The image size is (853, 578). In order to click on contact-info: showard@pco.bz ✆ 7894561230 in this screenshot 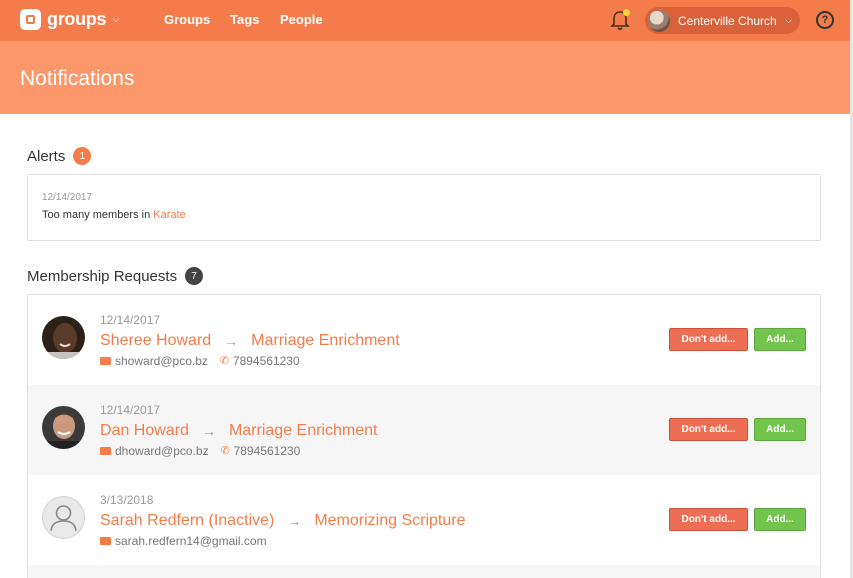, I will do `click(200, 361)`.